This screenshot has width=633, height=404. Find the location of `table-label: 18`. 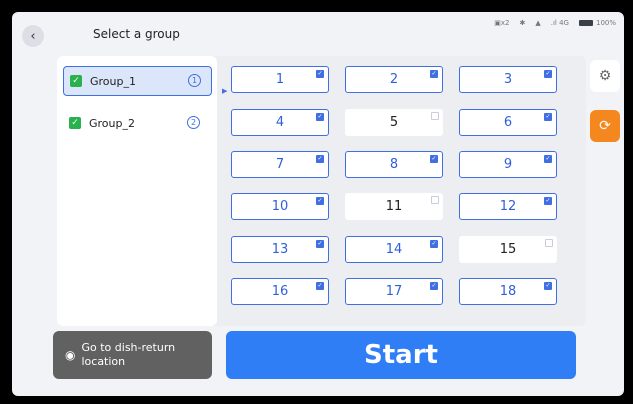

table-label: 18 is located at coordinates (508, 291).